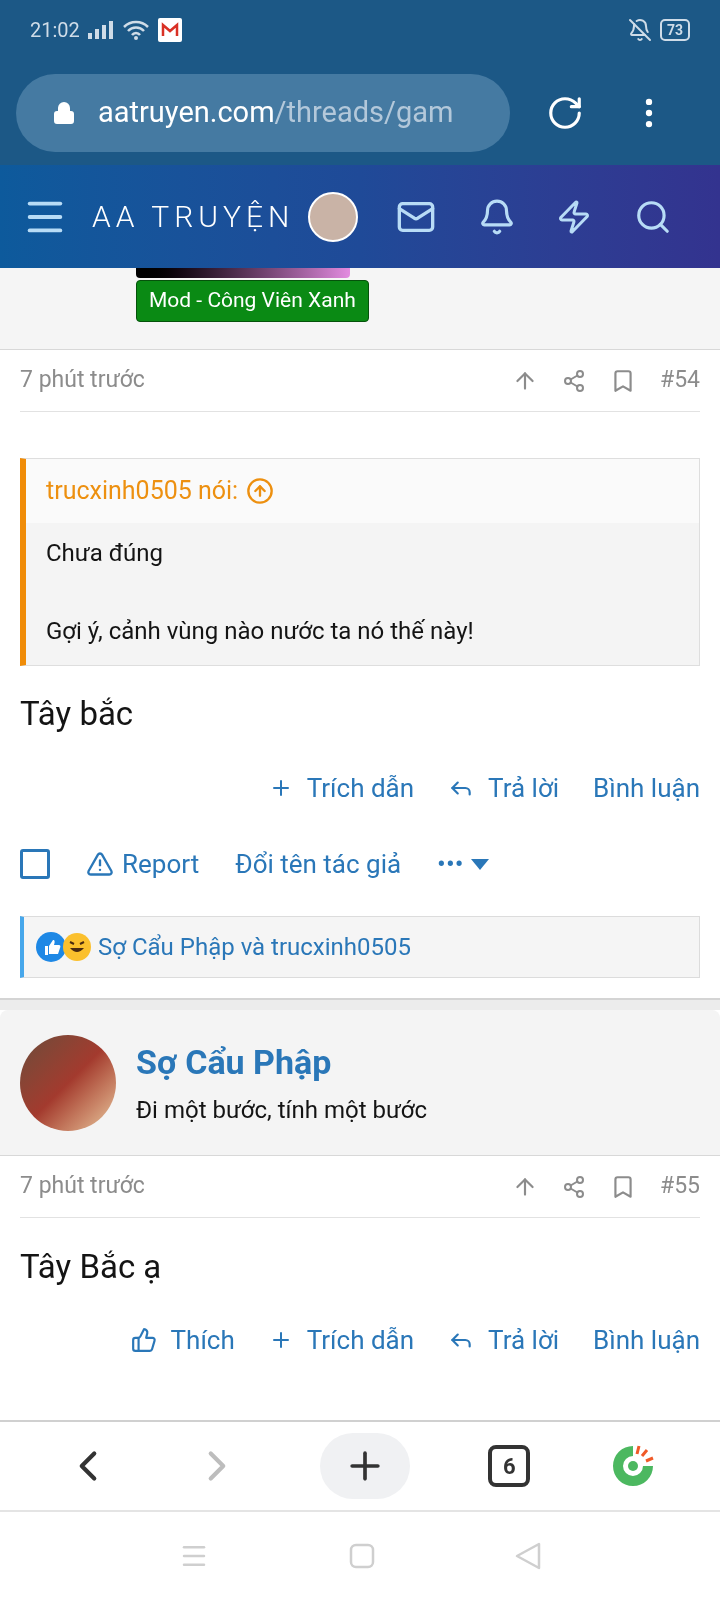 This screenshot has width=720, height=1600. I want to click on site-logo: AA TRUYỆN, so click(193, 216).